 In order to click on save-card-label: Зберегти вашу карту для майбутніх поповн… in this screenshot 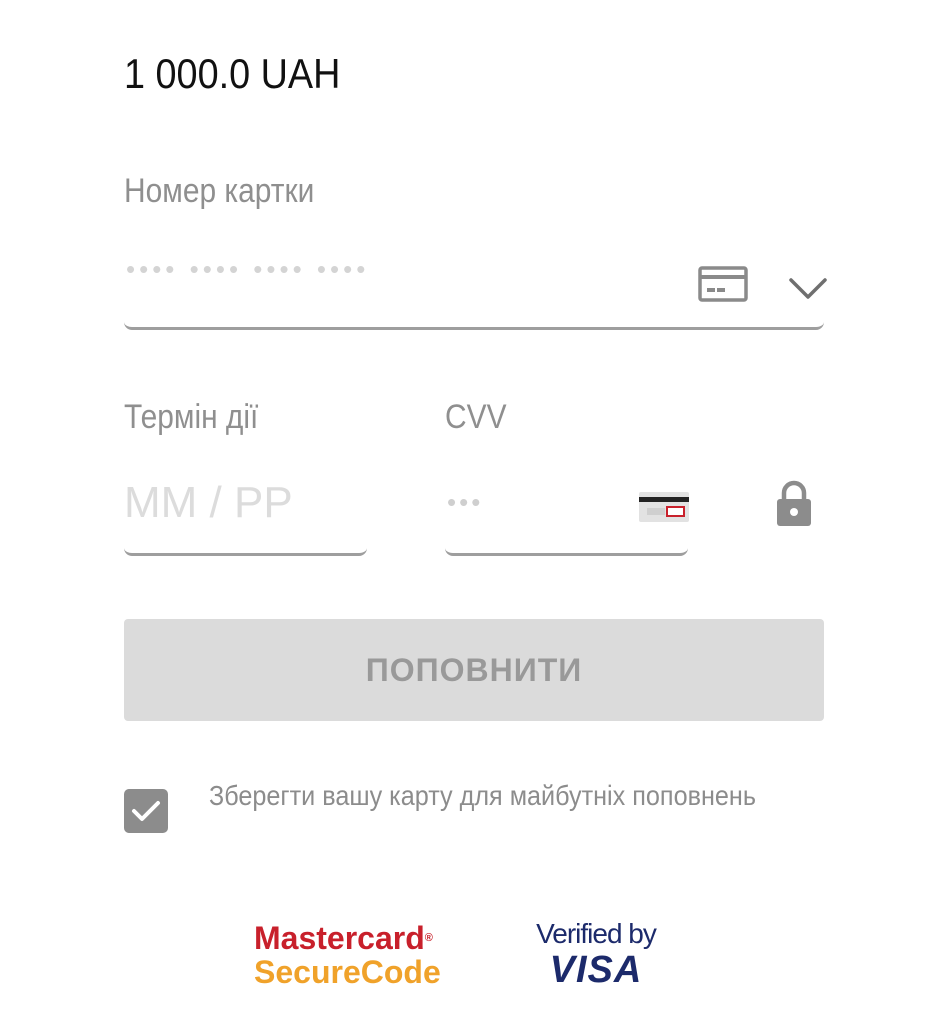, I will do `click(482, 795)`.